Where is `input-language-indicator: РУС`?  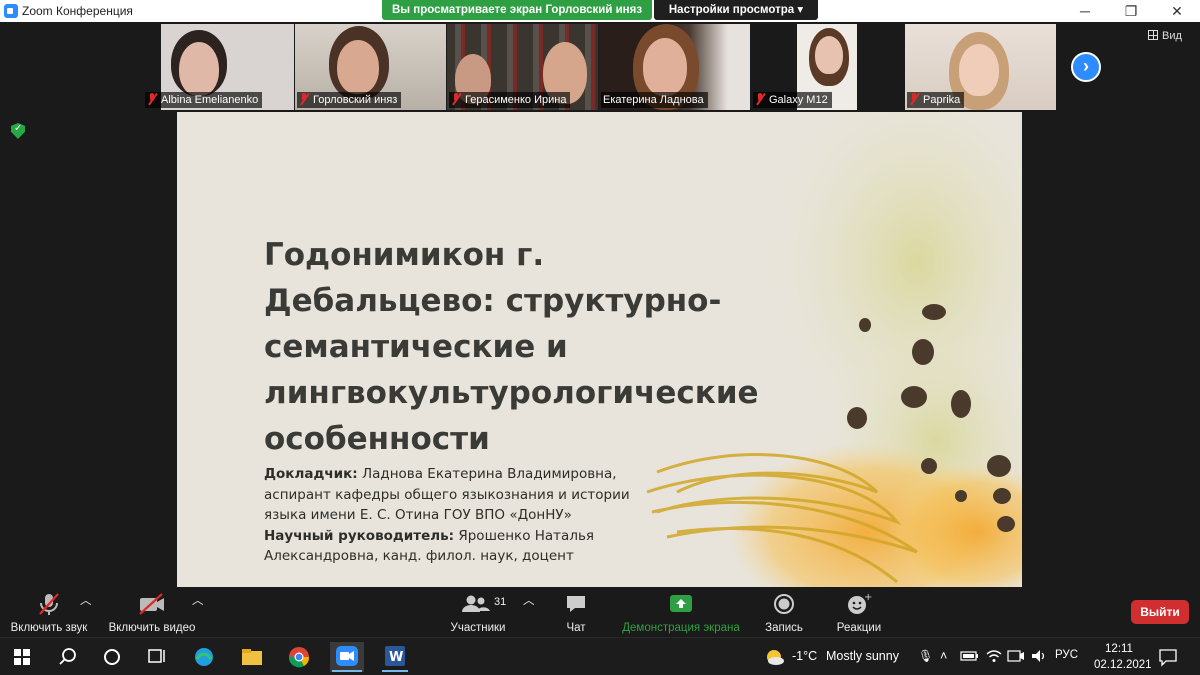 input-language-indicator: РУС is located at coordinates (1066, 655).